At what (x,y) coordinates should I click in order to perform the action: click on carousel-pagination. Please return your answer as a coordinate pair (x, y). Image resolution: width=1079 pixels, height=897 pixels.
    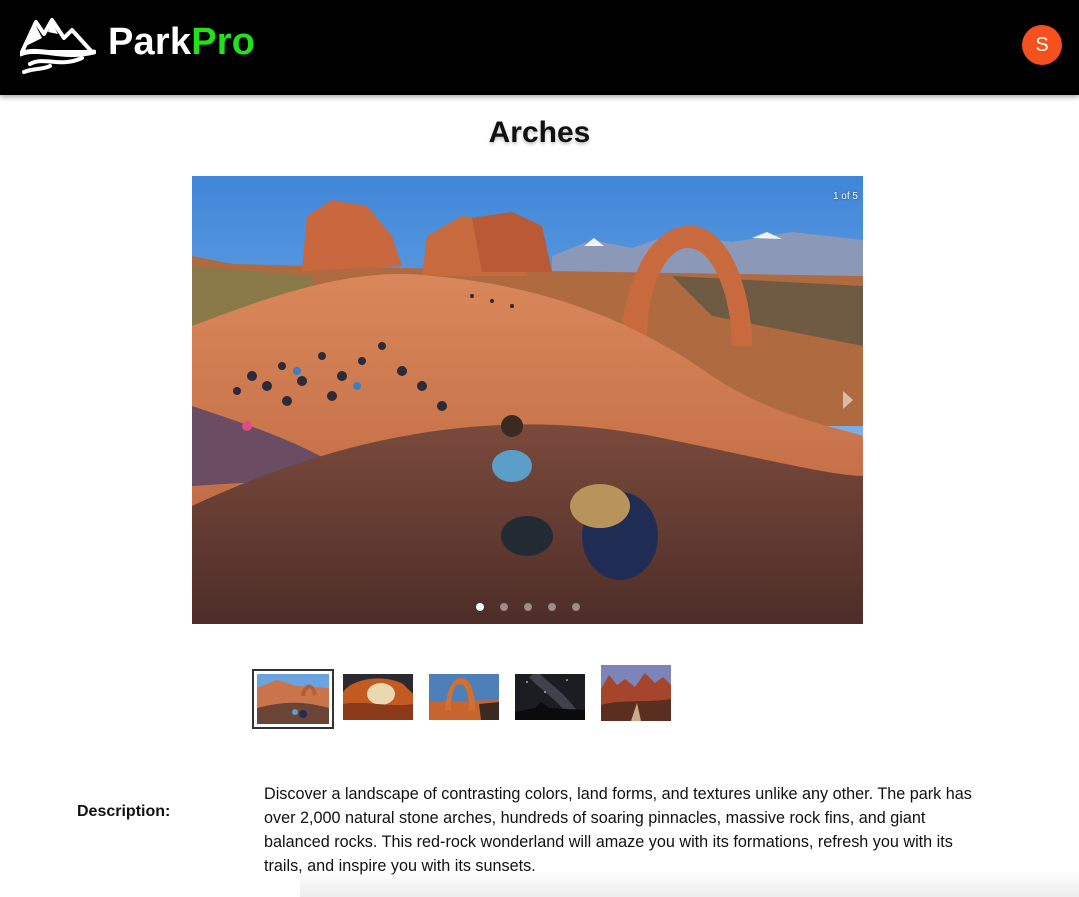
    Looking at the image, I should click on (527, 607).